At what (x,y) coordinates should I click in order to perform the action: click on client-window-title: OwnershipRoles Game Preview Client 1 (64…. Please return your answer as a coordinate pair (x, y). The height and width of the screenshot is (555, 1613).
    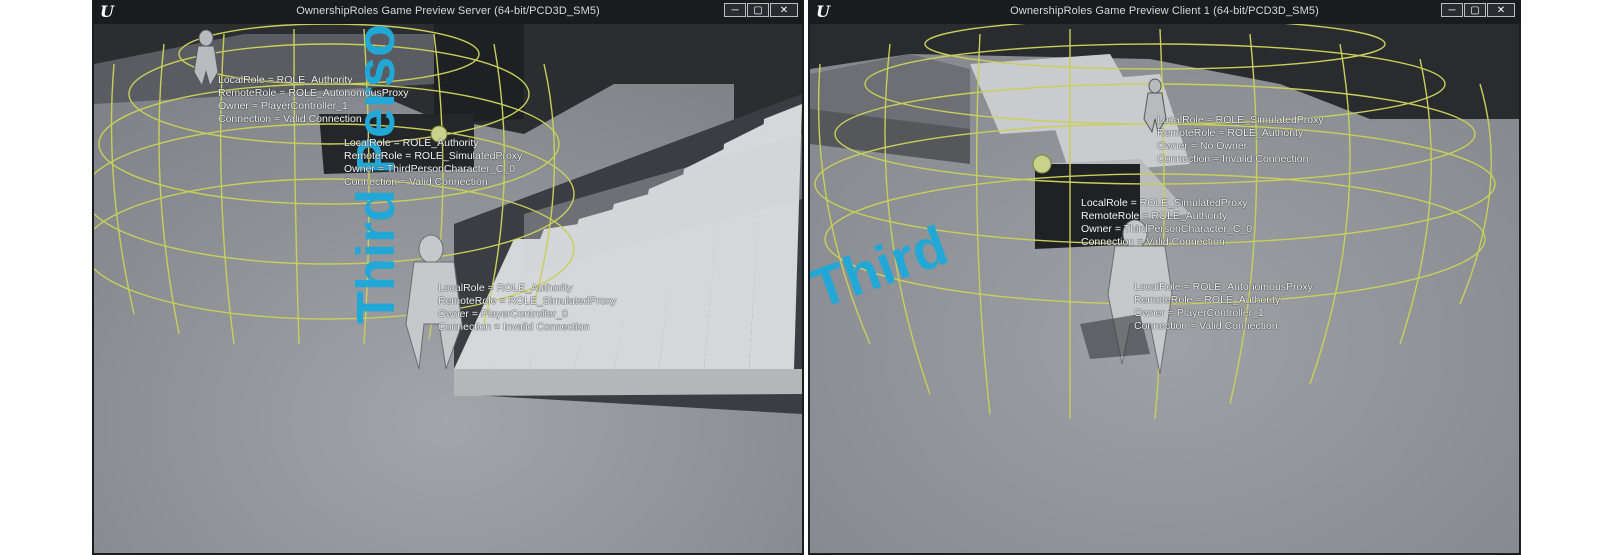
    Looking at the image, I should click on (1164, 11).